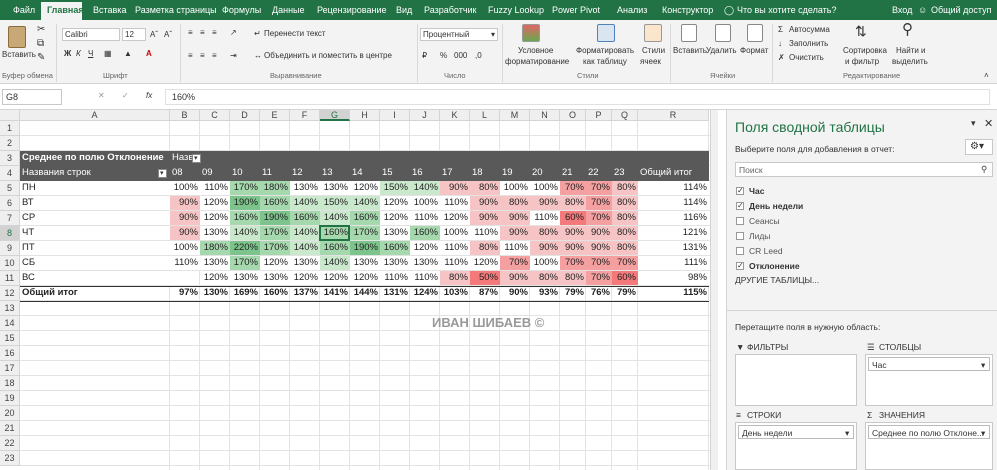 This screenshot has width=997, height=470. I want to click on grand-total-cell: 87%, so click(485, 293).